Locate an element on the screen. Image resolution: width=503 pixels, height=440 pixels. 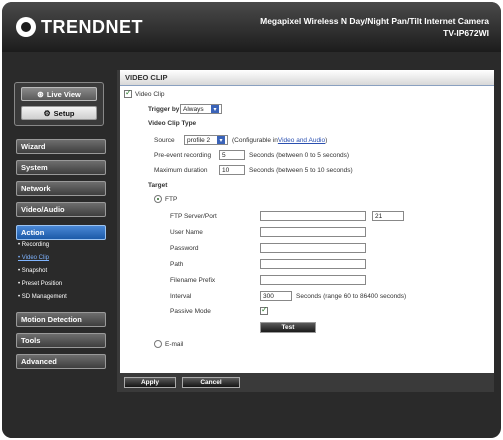
source-select: profile 2 ▾ is located at coordinates (206, 140).